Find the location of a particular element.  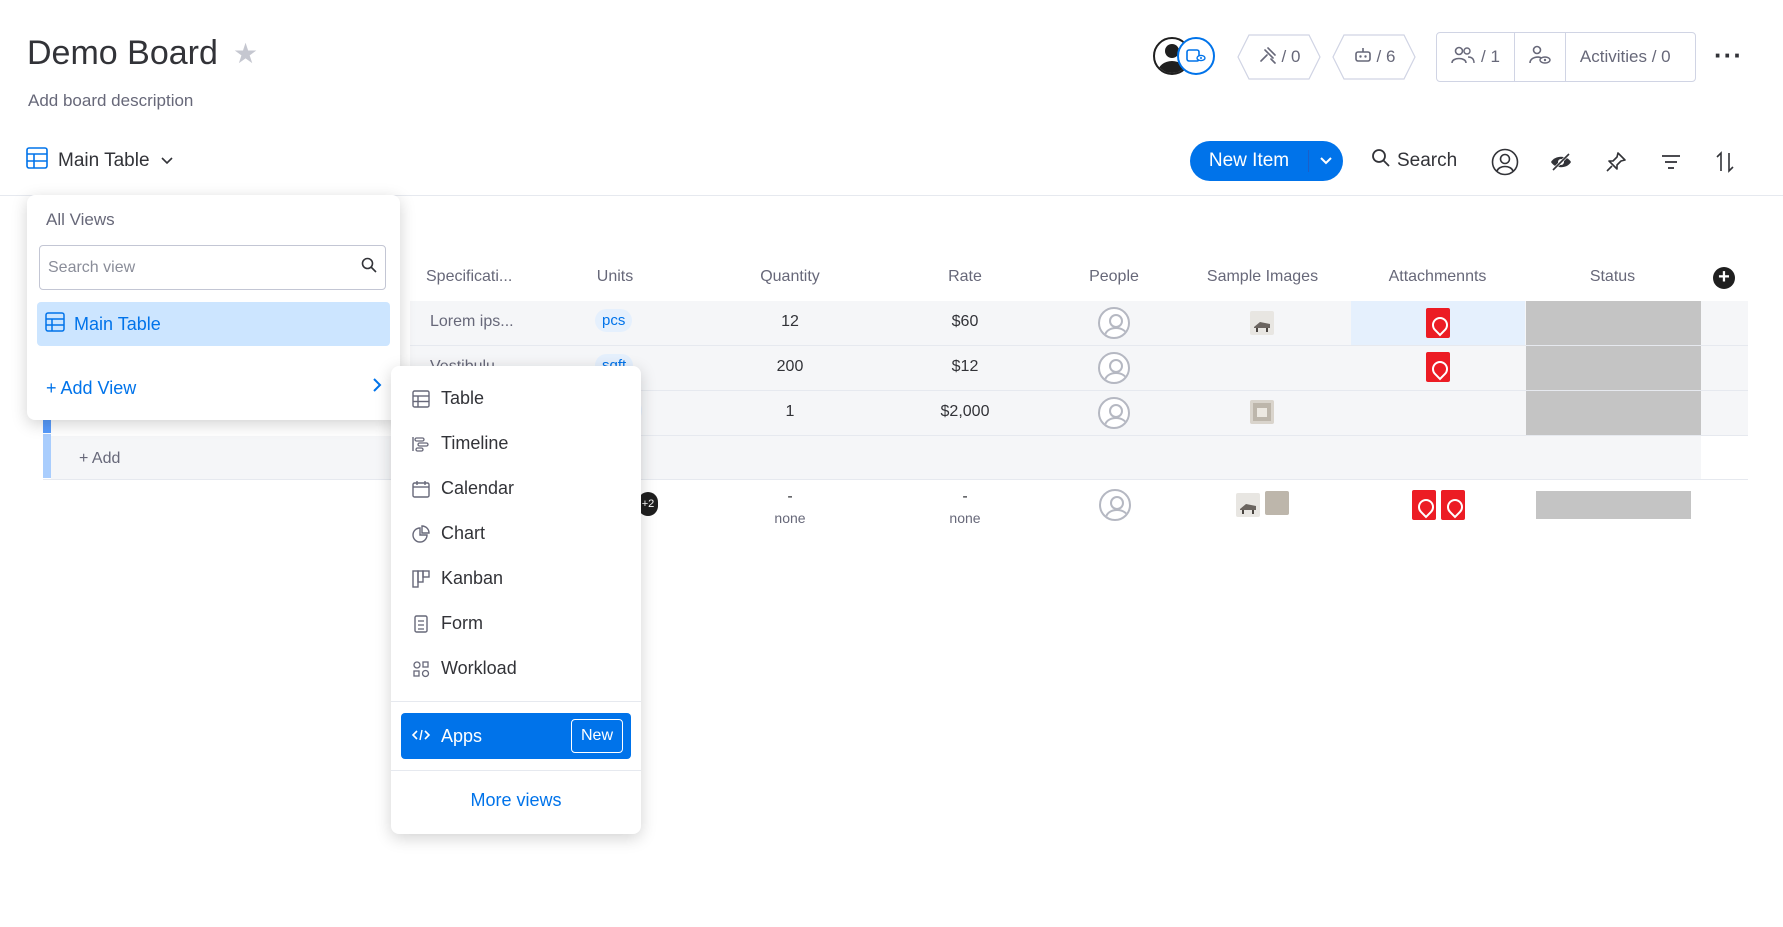

quantity-summary-sub: none is located at coordinates (790, 518).